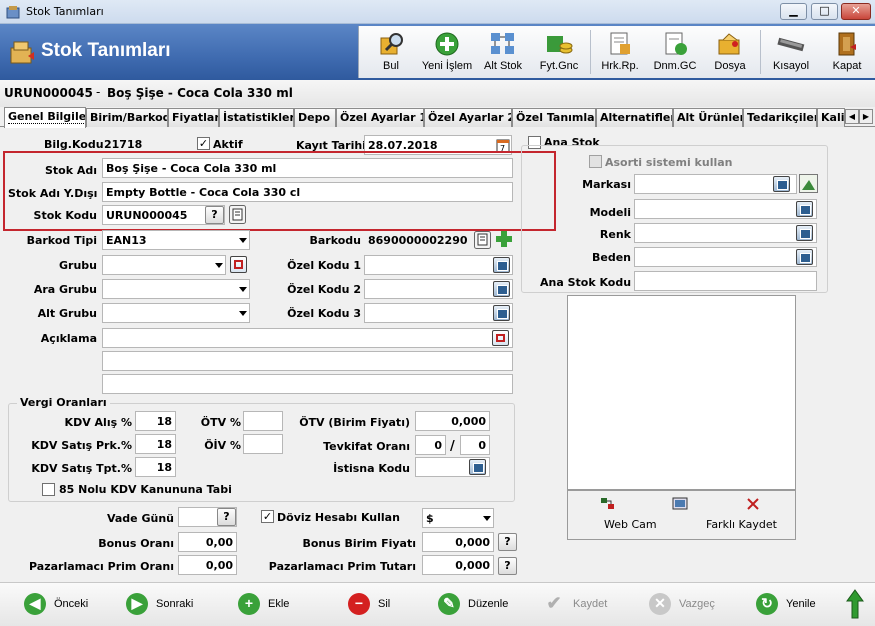 This screenshot has width=875, height=626. Describe the element at coordinates (417, 240) in the screenshot. I see `barkodu-field: 8690000002290` at that location.